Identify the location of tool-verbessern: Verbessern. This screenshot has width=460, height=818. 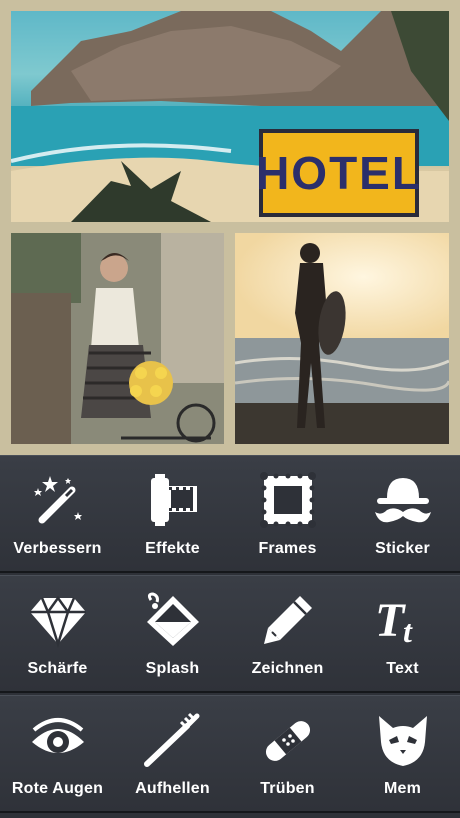
(57, 515).